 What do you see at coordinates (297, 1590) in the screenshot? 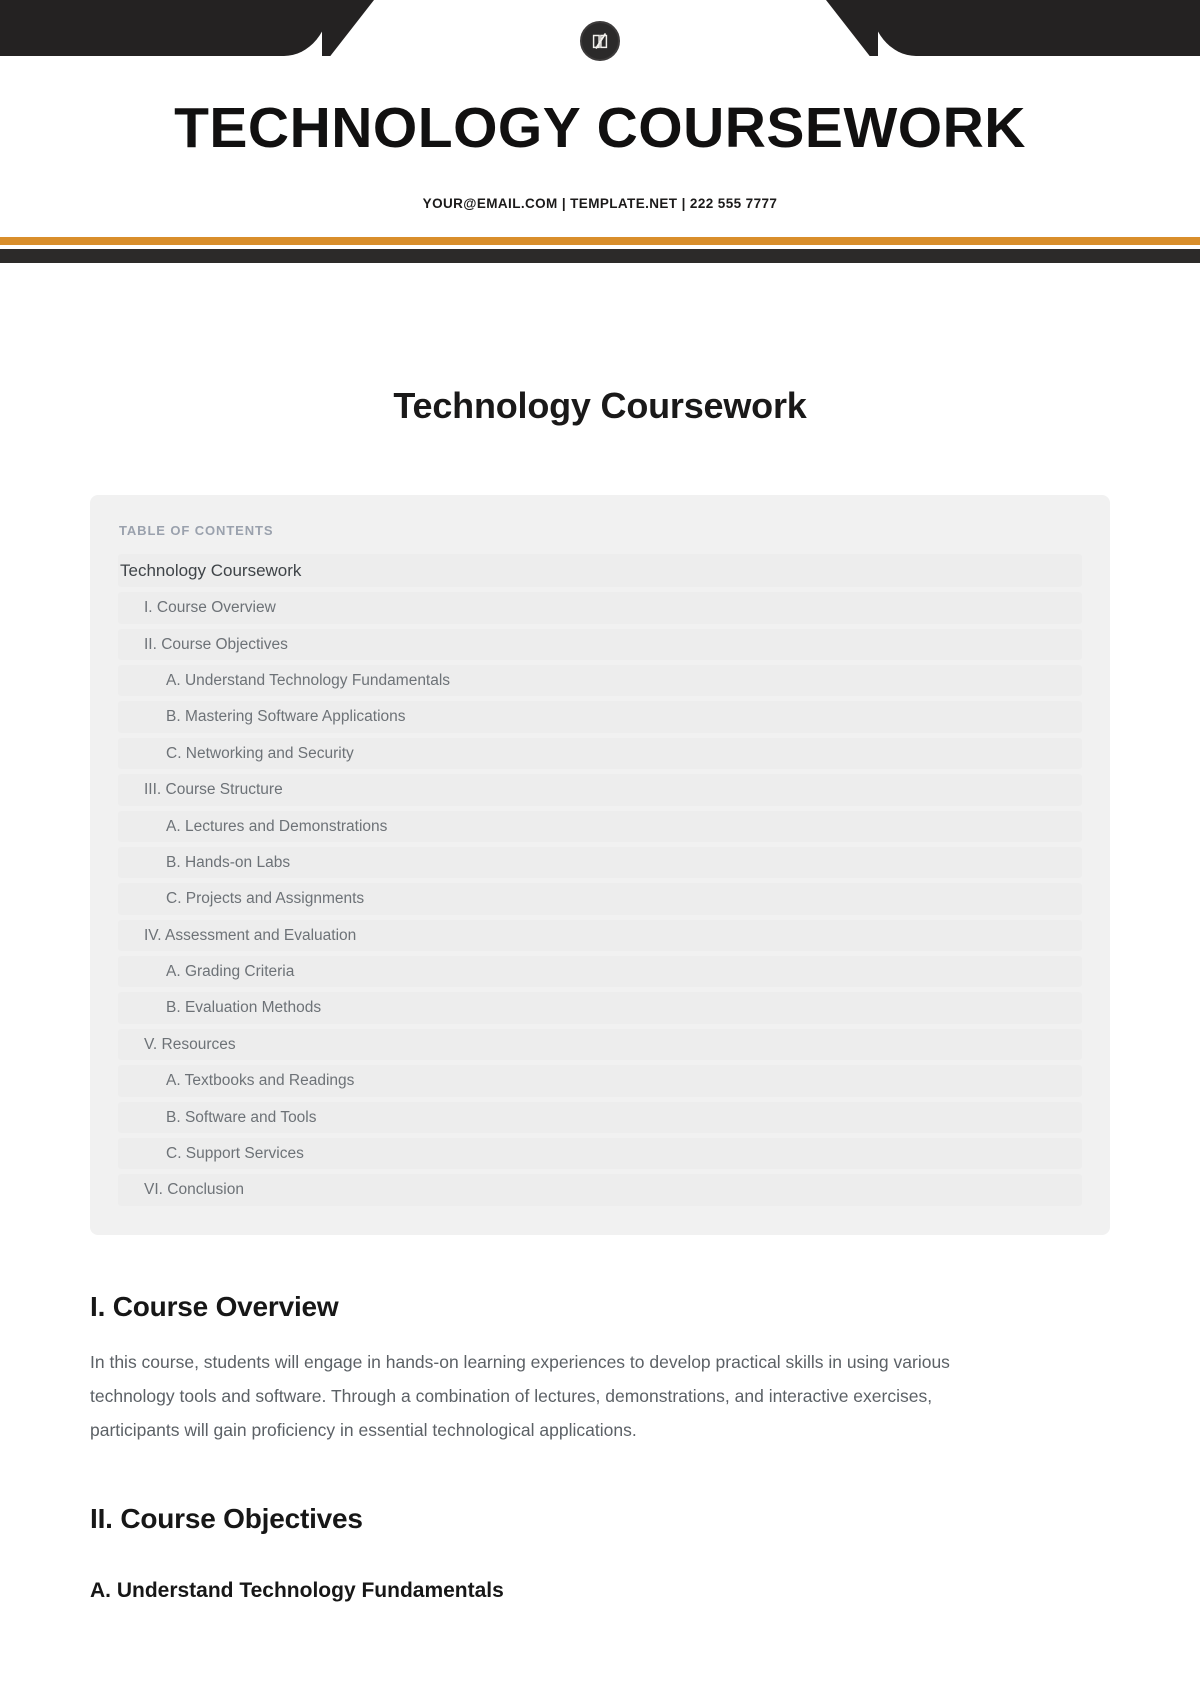
I see `subsection-heading-understand-technology-fundamentals: A. Understand Technology Fundamentals` at bounding box center [297, 1590].